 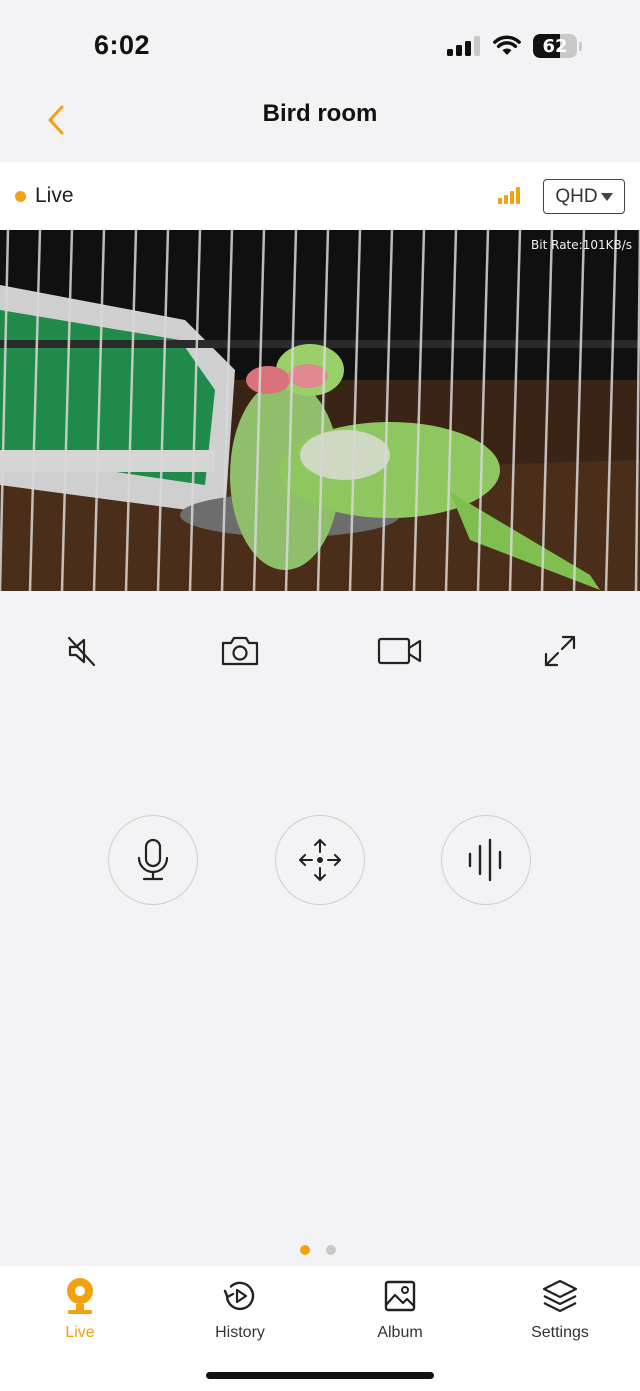 I want to click on tab-history: History, so click(x=240, y=1309).